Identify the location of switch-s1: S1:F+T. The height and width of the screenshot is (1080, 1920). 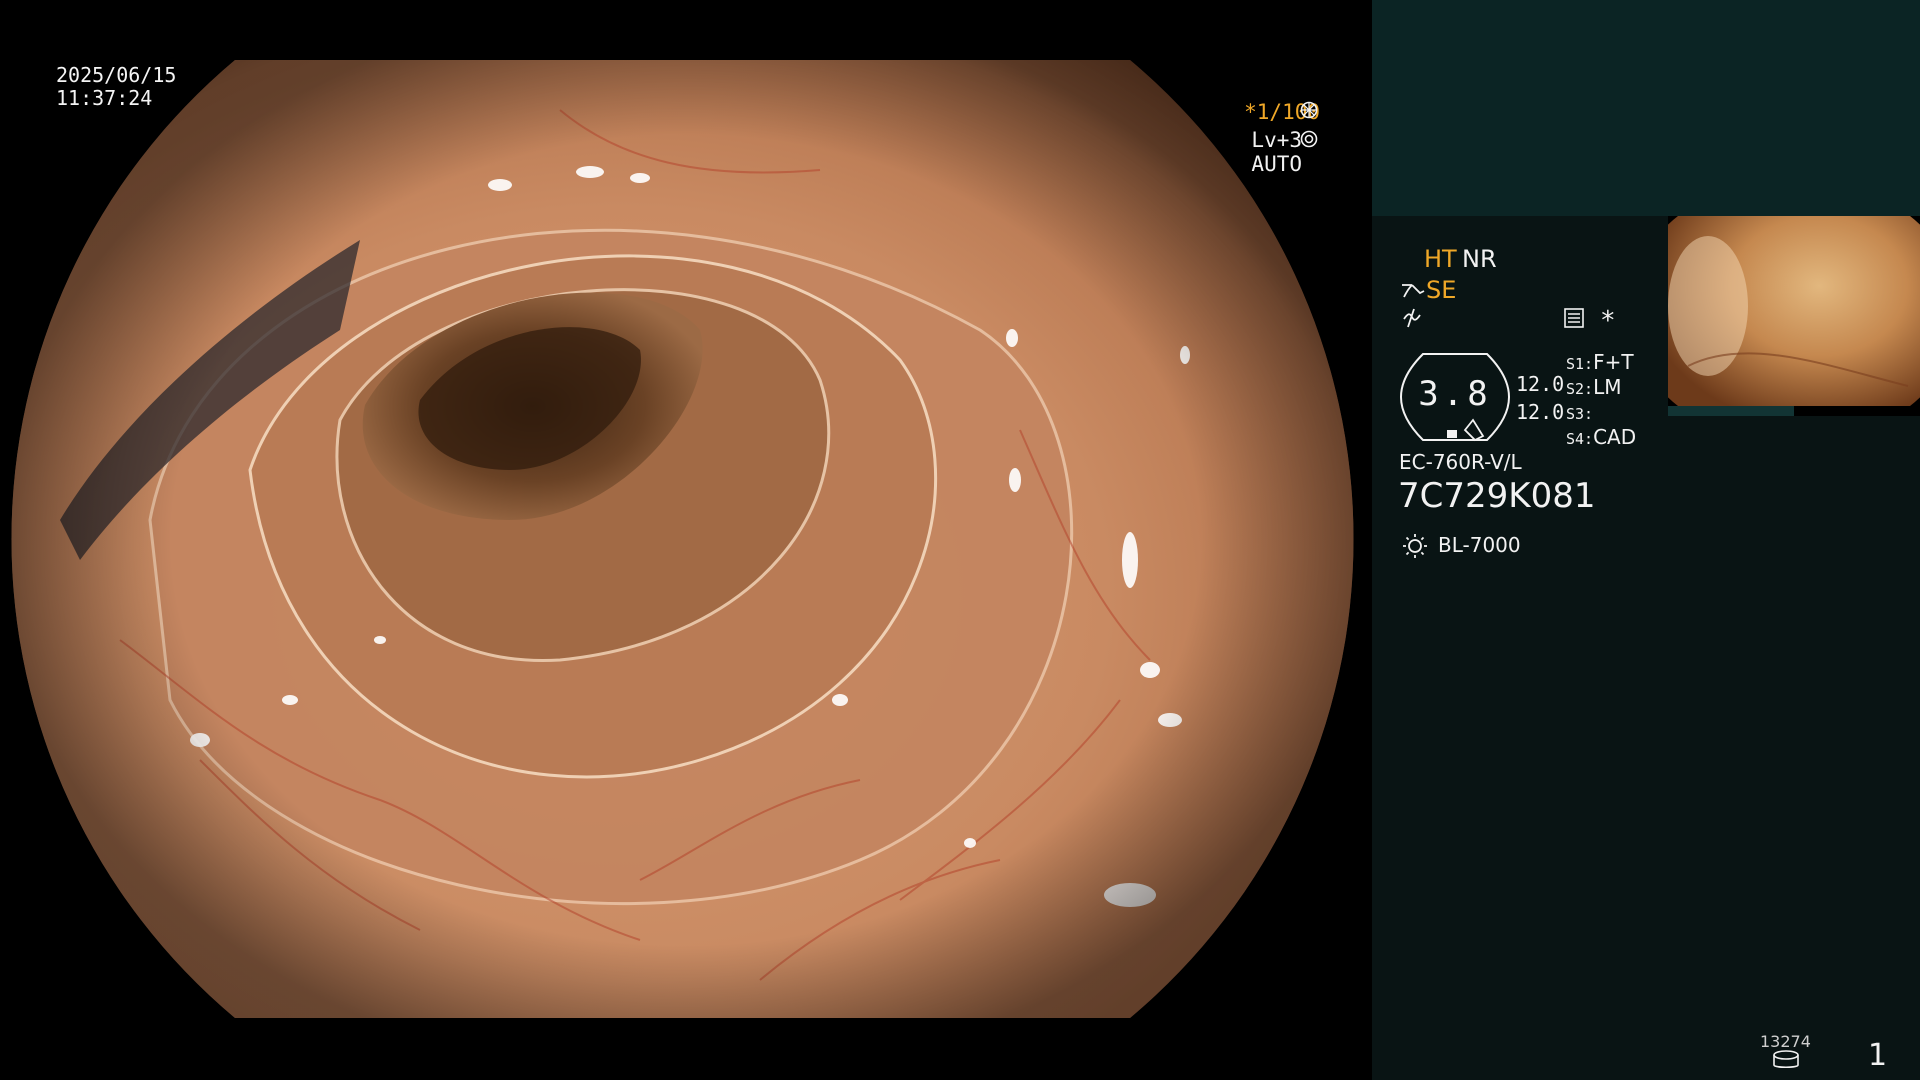
(1600, 362).